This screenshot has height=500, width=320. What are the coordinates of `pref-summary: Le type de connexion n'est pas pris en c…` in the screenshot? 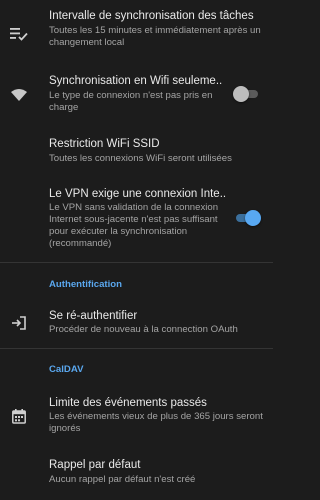 It's located at (131, 101).